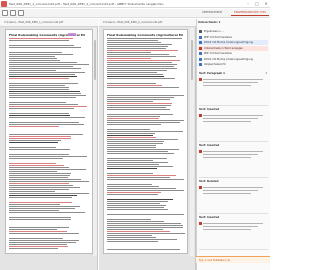 This screenshot has height=270, width=320. I want to click on filter-item: Unterschiede in Word anzeigen, so click(233, 48).